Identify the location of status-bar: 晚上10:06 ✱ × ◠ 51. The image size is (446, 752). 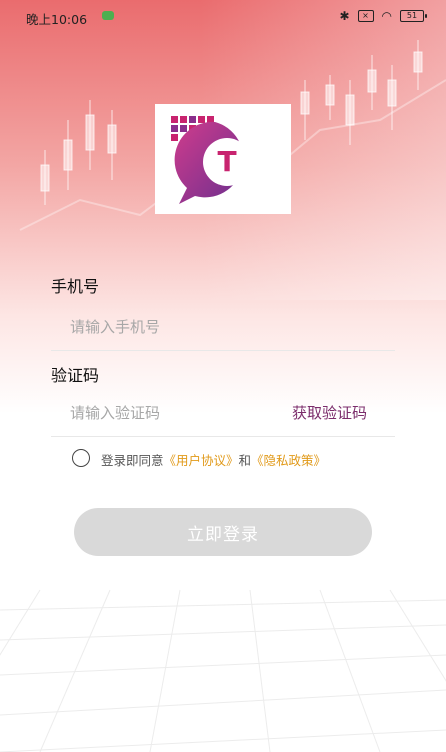
(223, 17).